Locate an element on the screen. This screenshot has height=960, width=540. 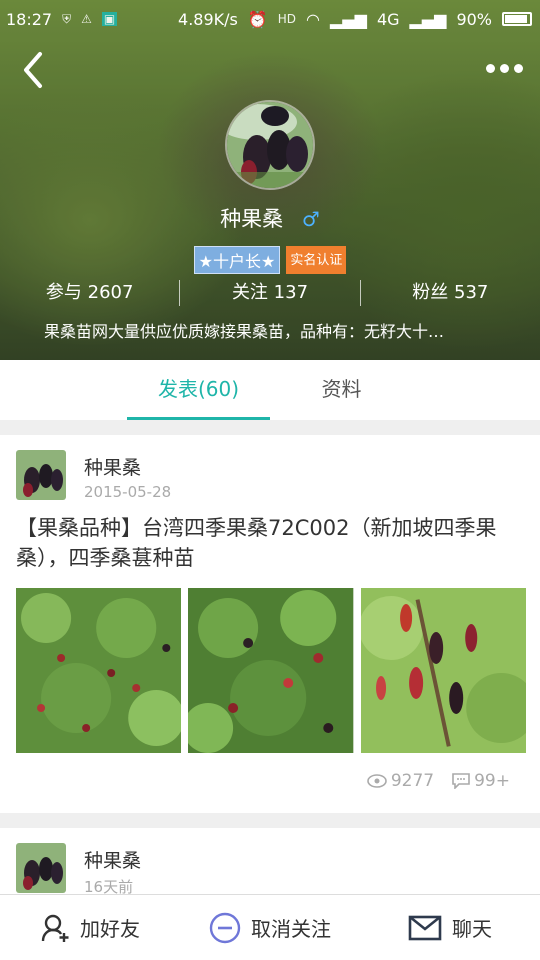
post-title: 【果桑品种】台湾四季果桑72C002（新加坡四季果桑），四季桑葚种苗 is located at coordinates (271, 543).